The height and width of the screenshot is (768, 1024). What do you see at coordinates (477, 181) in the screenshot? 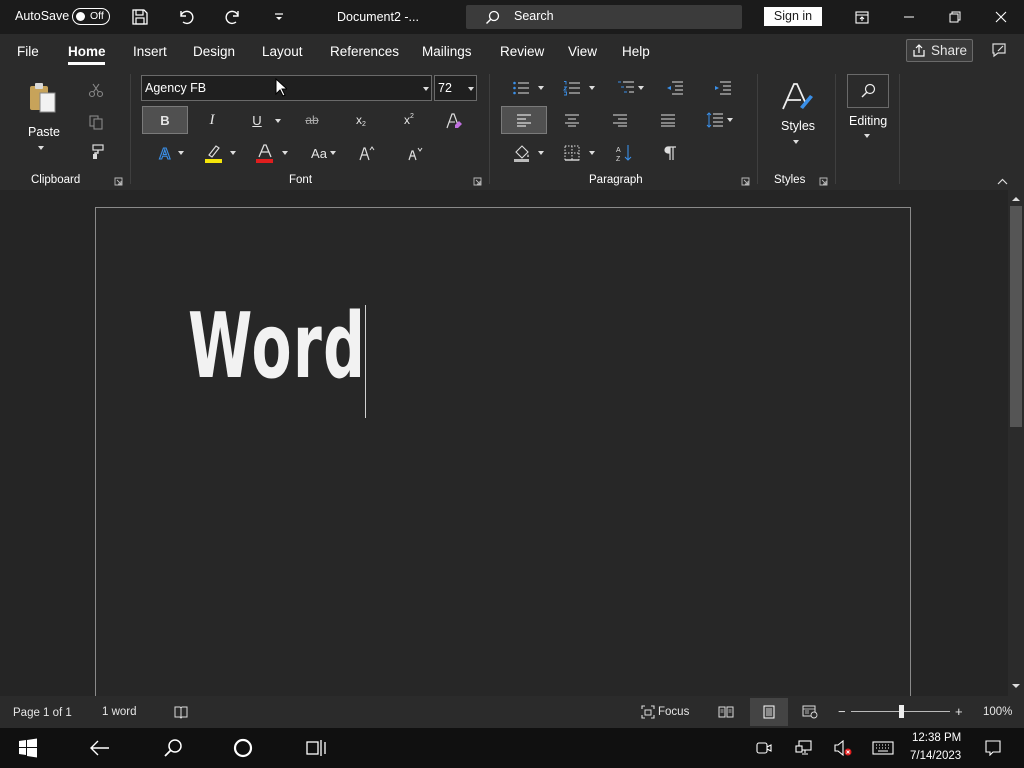
I see `font-launcher-icon` at bounding box center [477, 181].